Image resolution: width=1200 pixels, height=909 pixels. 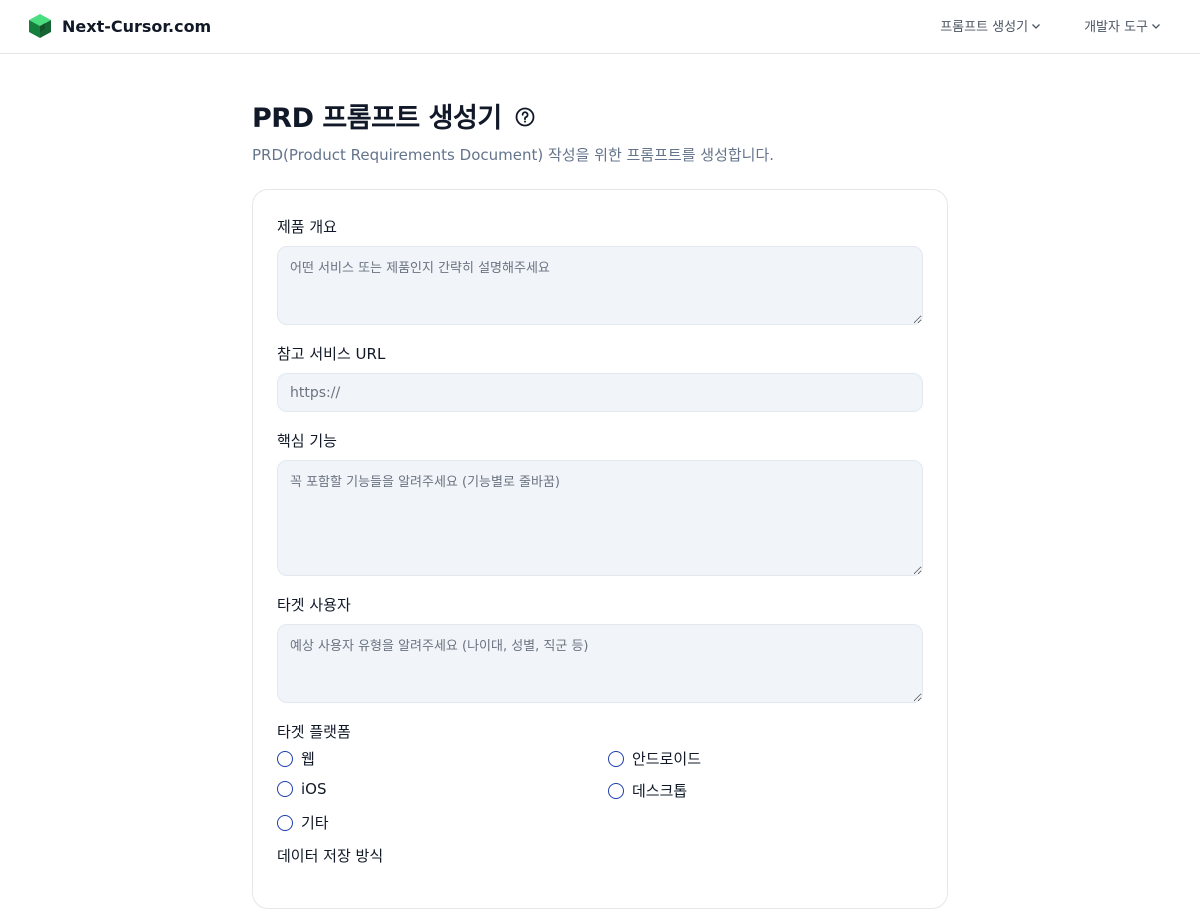 What do you see at coordinates (314, 732) in the screenshot?
I see `platform-label: 타겟 플랫폼` at bounding box center [314, 732].